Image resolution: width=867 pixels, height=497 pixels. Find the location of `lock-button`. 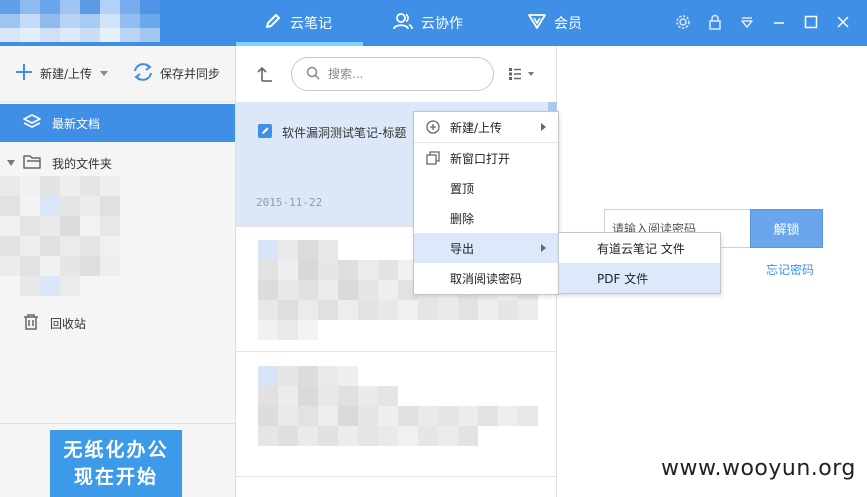

lock-button is located at coordinates (715, 23).